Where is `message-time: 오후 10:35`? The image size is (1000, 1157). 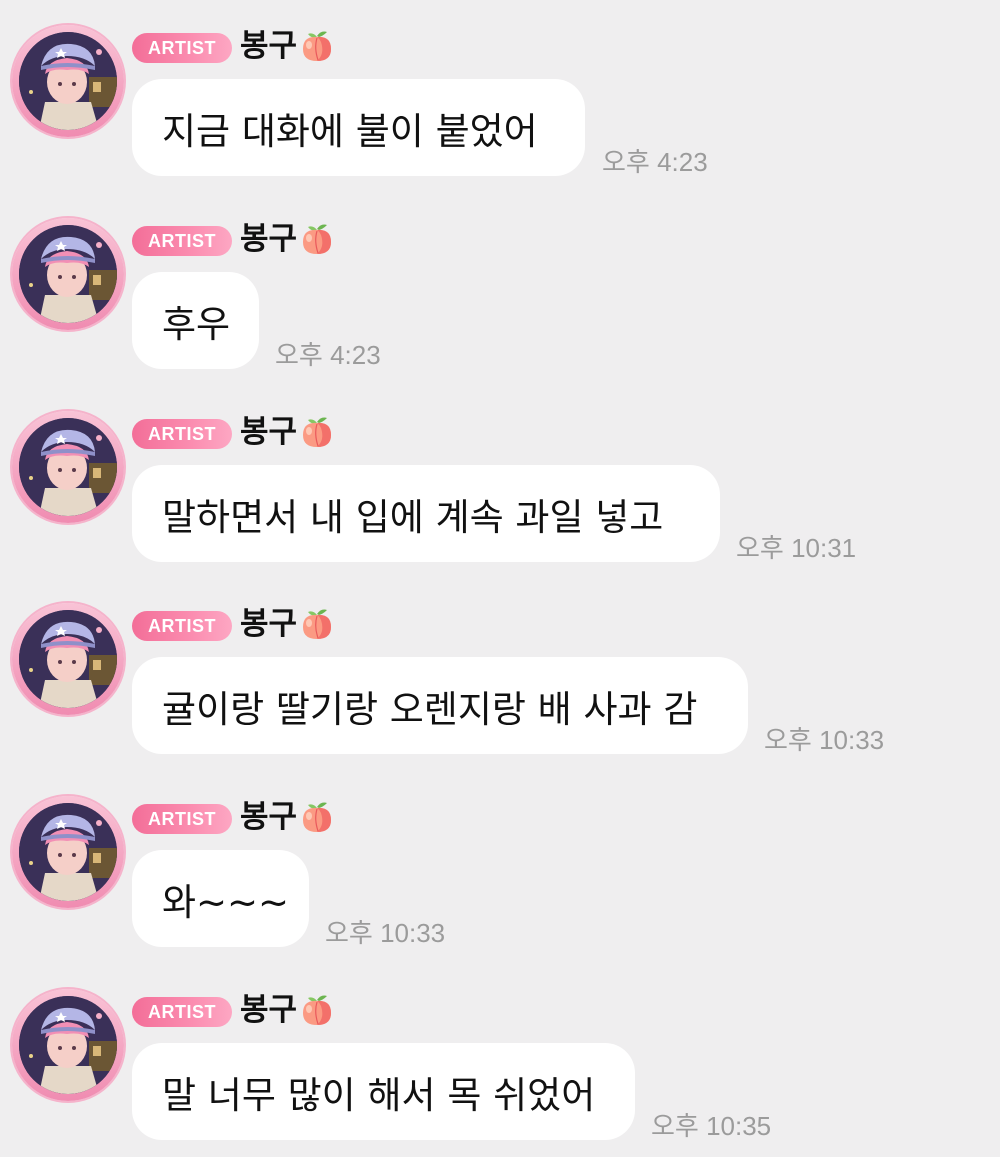 message-time: 오후 10:35 is located at coordinates (711, 1126).